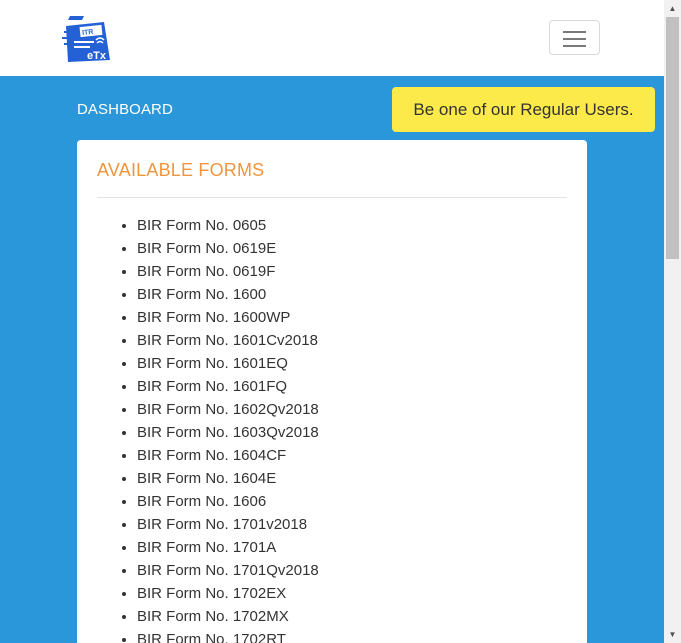  What do you see at coordinates (228, 271) in the screenshot?
I see `form-list-item: BIR Form No. 0619F` at bounding box center [228, 271].